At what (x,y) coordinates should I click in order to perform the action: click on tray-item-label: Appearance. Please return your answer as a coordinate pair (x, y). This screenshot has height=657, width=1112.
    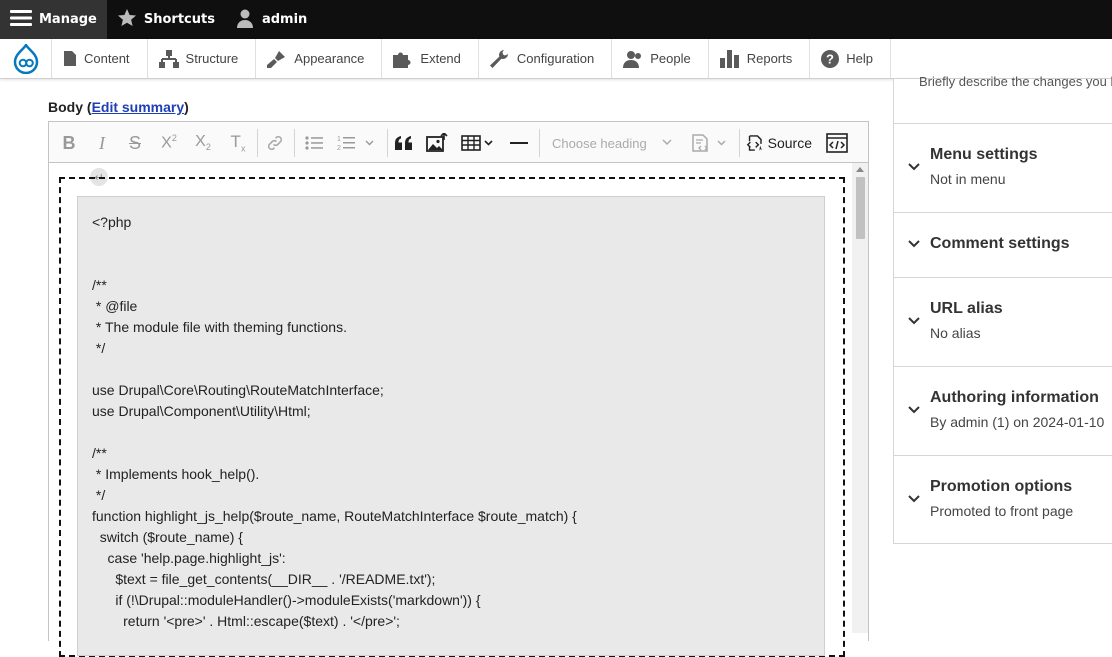
    Looking at the image, I should click on (329, 58).